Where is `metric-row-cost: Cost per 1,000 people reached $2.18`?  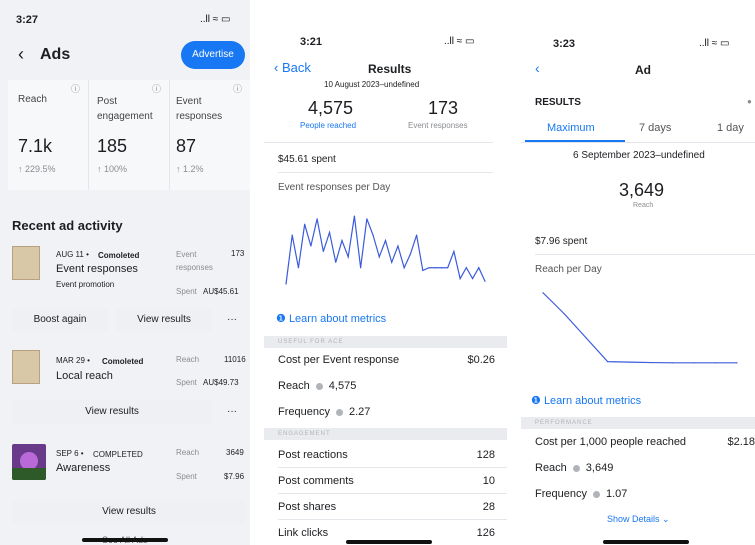 metric-row-cost: Cost per 1,000 people reached $2.18 is located at coordinates (645, 442).